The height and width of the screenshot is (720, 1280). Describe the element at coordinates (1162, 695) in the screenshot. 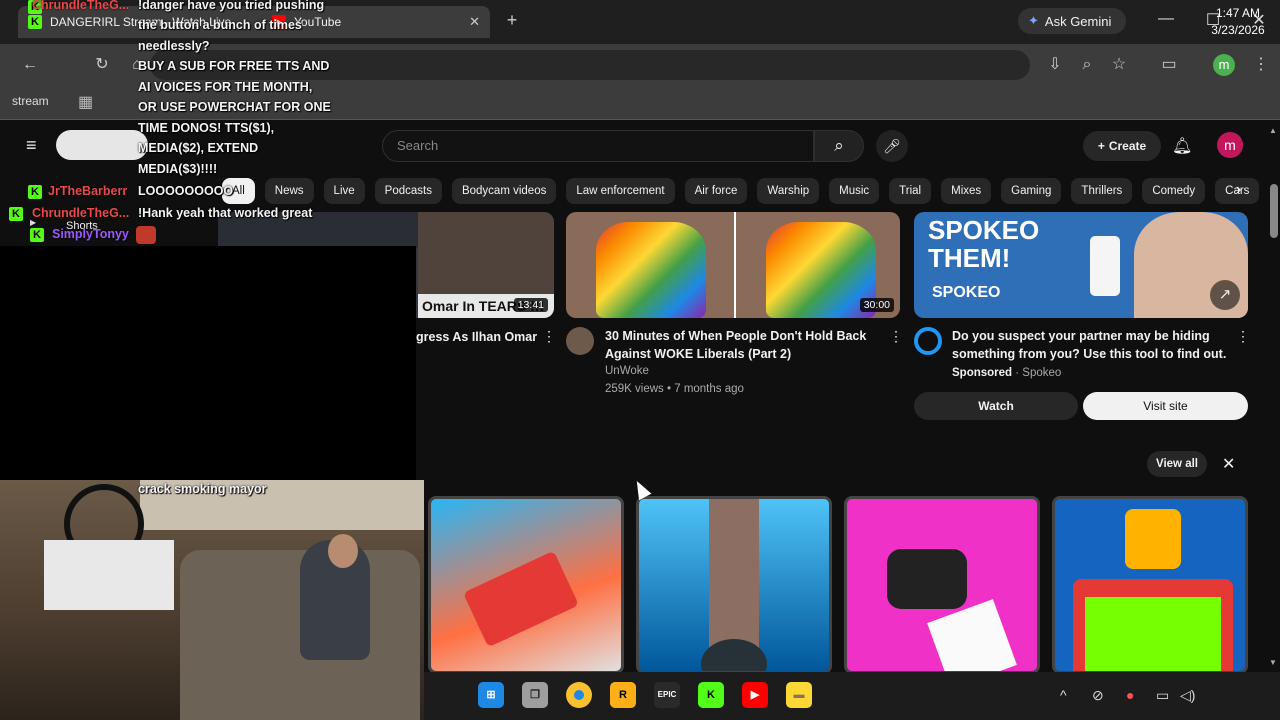

I see `display-icon: ▭` at that location.